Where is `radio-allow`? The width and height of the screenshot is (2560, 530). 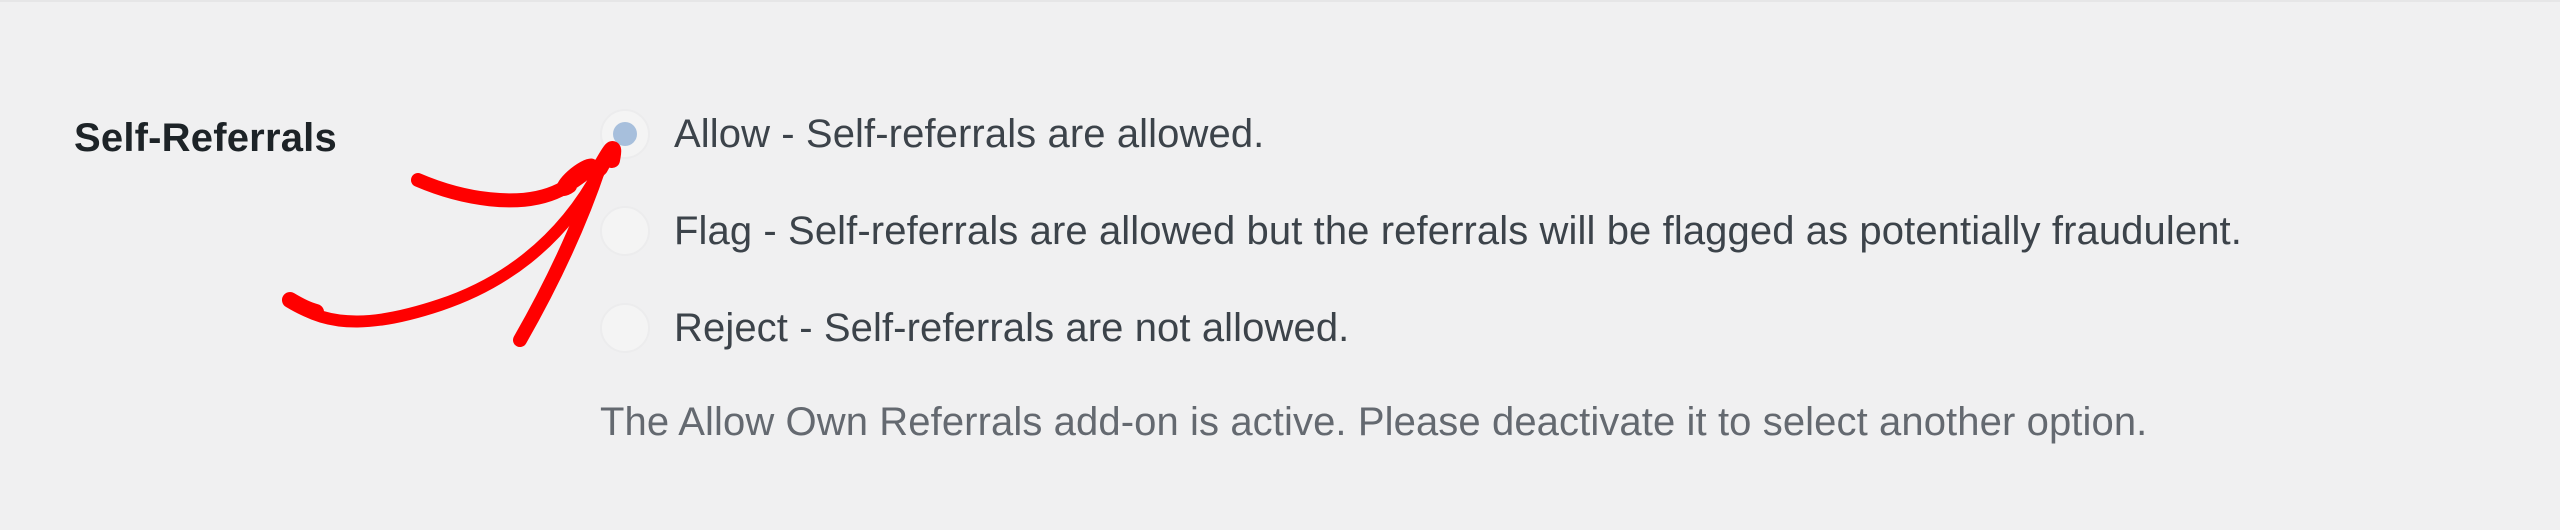 radio-allow is located at coordinates (625, 134).